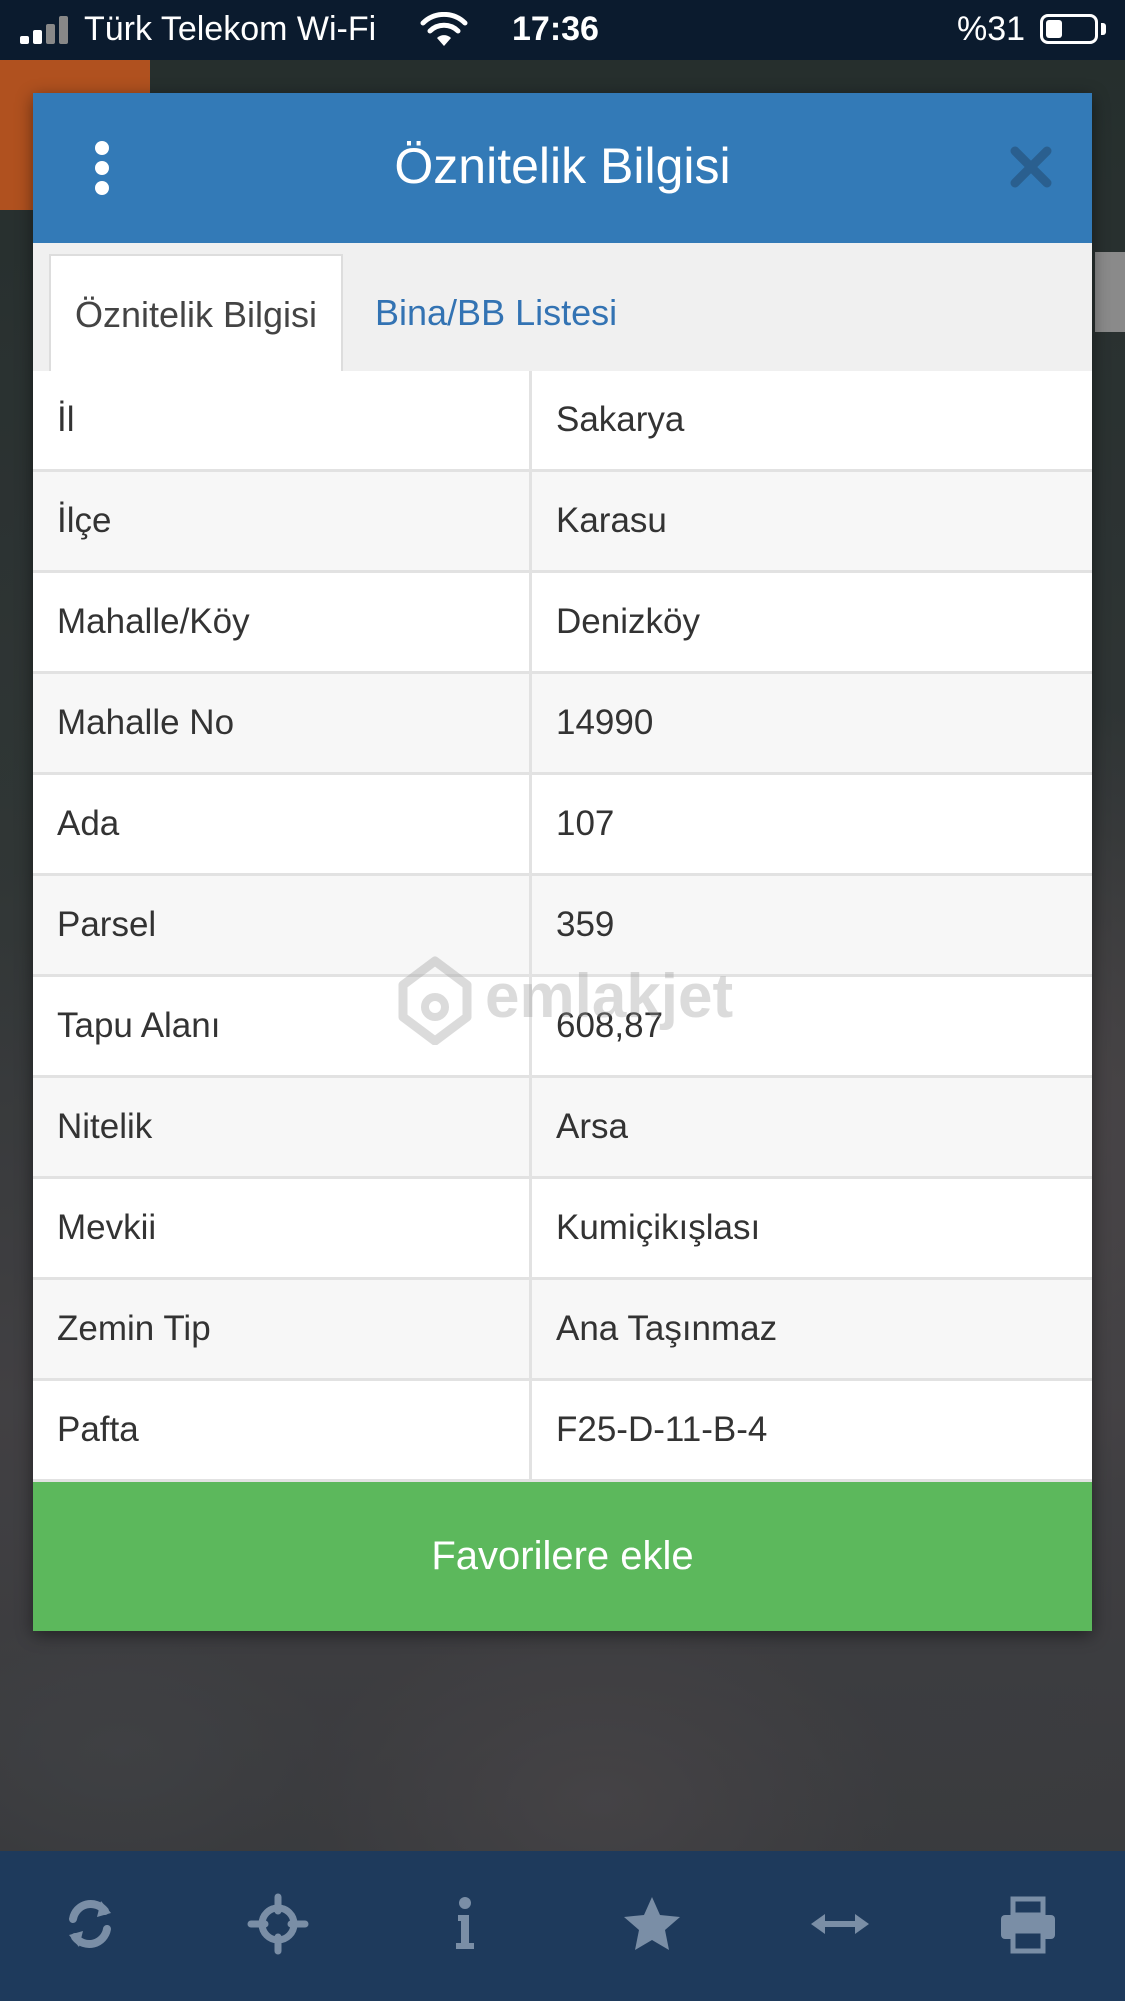 This screenshot has width=1125, height=2001. I want to click on watermark-logo: emlakjet, so click(565, 1000).